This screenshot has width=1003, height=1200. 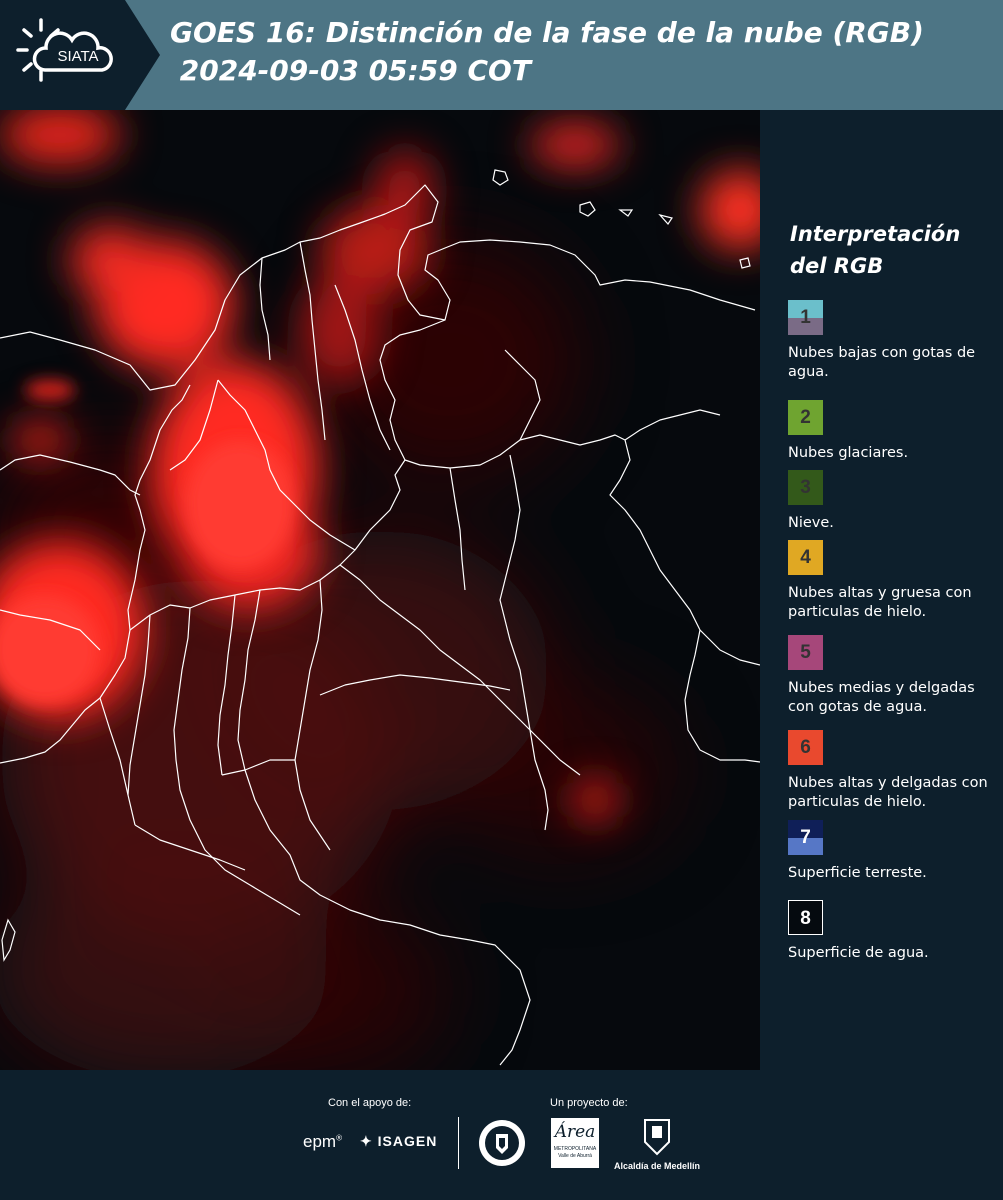 What do you see at coordinates (657, 1137) in the screenshot?
I see `coat-of-arms-icon` at bounding box center [657, 1137].